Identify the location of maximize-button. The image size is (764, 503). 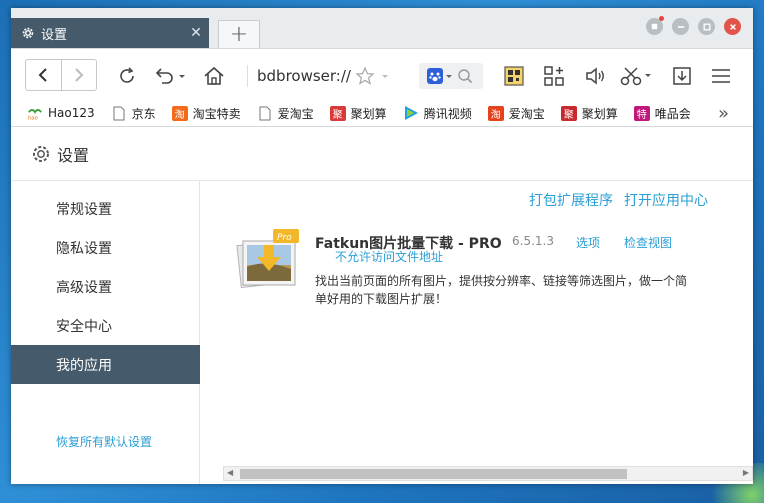
(706, 26).